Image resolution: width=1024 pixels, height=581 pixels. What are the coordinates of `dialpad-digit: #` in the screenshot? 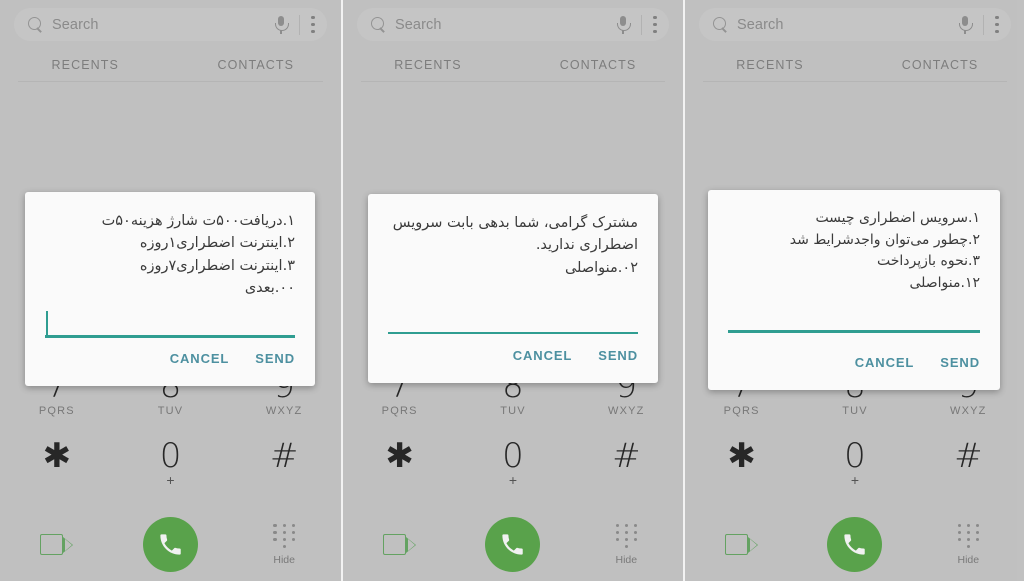 It's located at (968, 456).